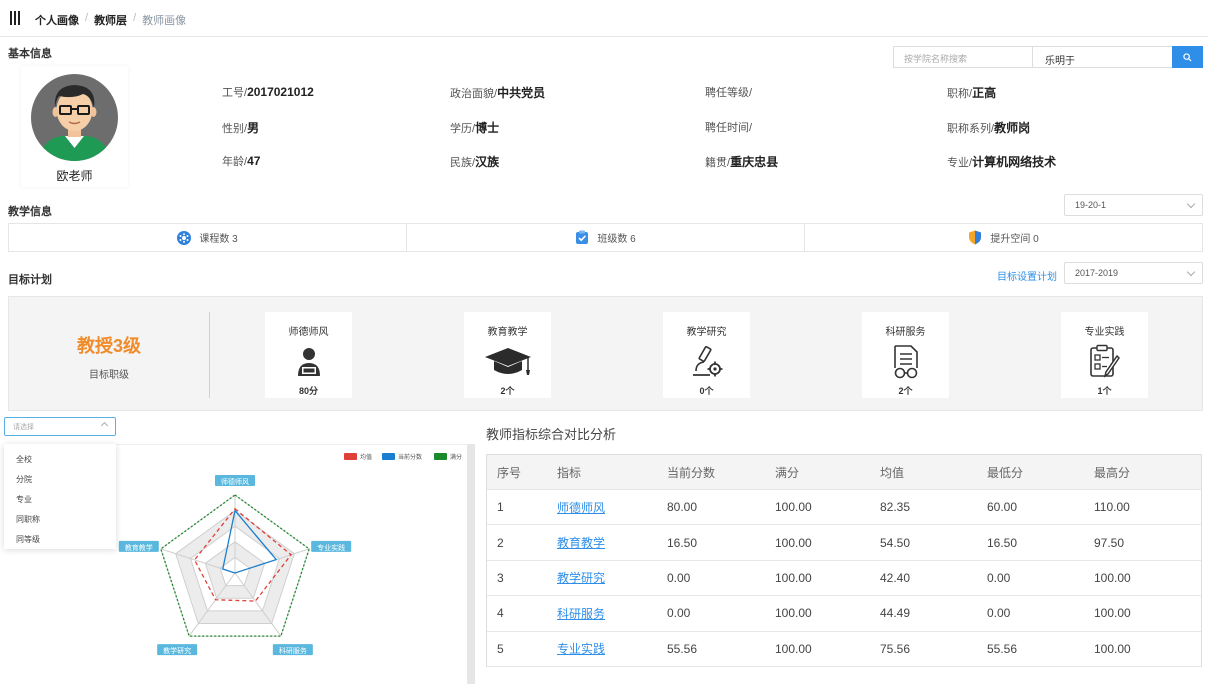 The width and height of the screenshot is (1208, 684). What do you see at coordinates (164, 21) in the screenshot?
I see `breadcrumb-item: 教师画像` at bounding box center [164, 21].